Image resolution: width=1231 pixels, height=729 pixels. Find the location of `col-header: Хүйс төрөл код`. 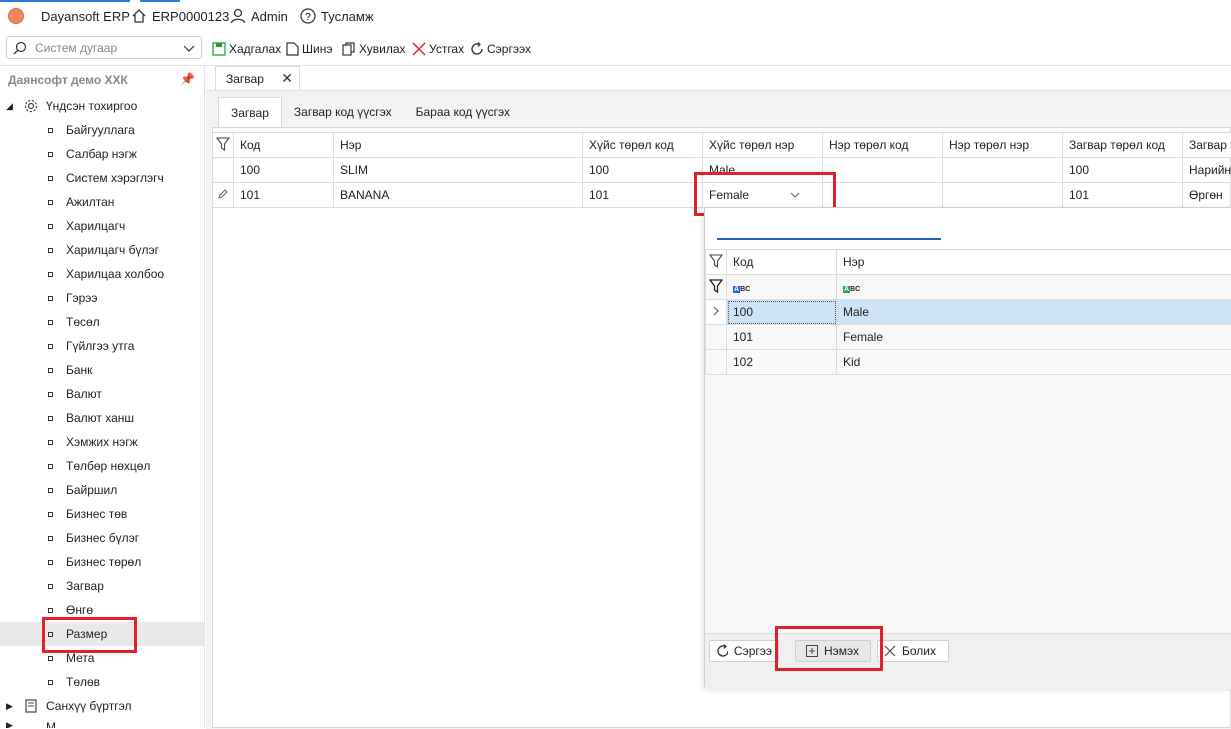

col-header: Хүйс төрөл код is located at coordinates (643, 145).